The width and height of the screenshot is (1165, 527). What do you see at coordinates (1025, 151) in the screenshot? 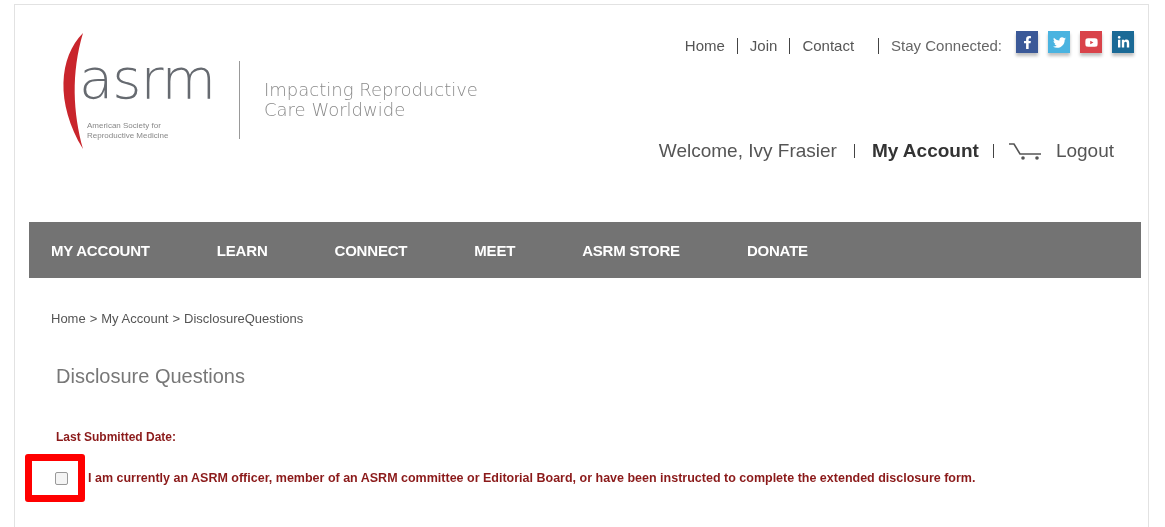
I see `cart-icon` at bounding box center [1025, 151].